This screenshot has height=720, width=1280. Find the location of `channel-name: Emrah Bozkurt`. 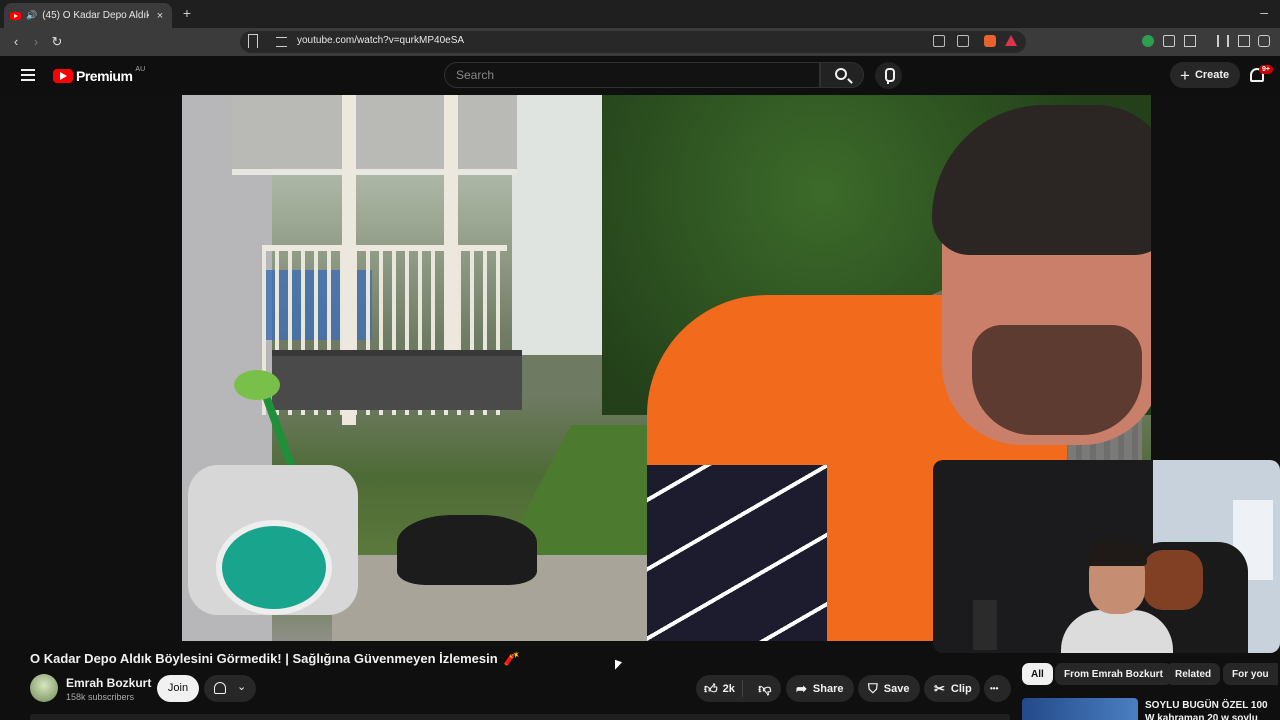

channel-name: Emrah Bozkurt is located at coordinates (108, 683).